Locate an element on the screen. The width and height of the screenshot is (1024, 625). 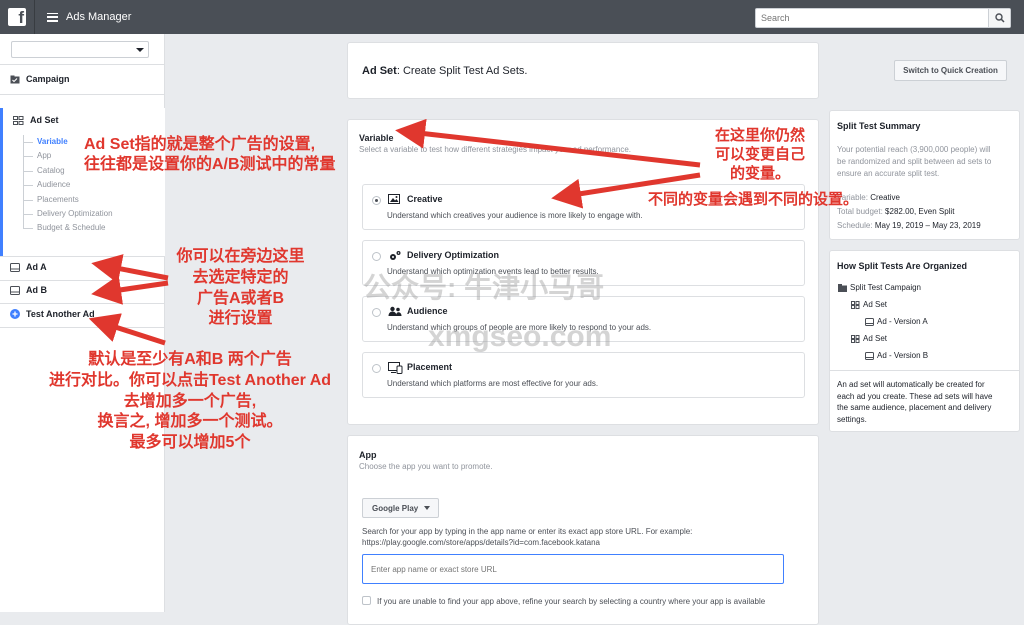
sidebar-item-ad-a: Ad A is located at coordinates (28, 267).